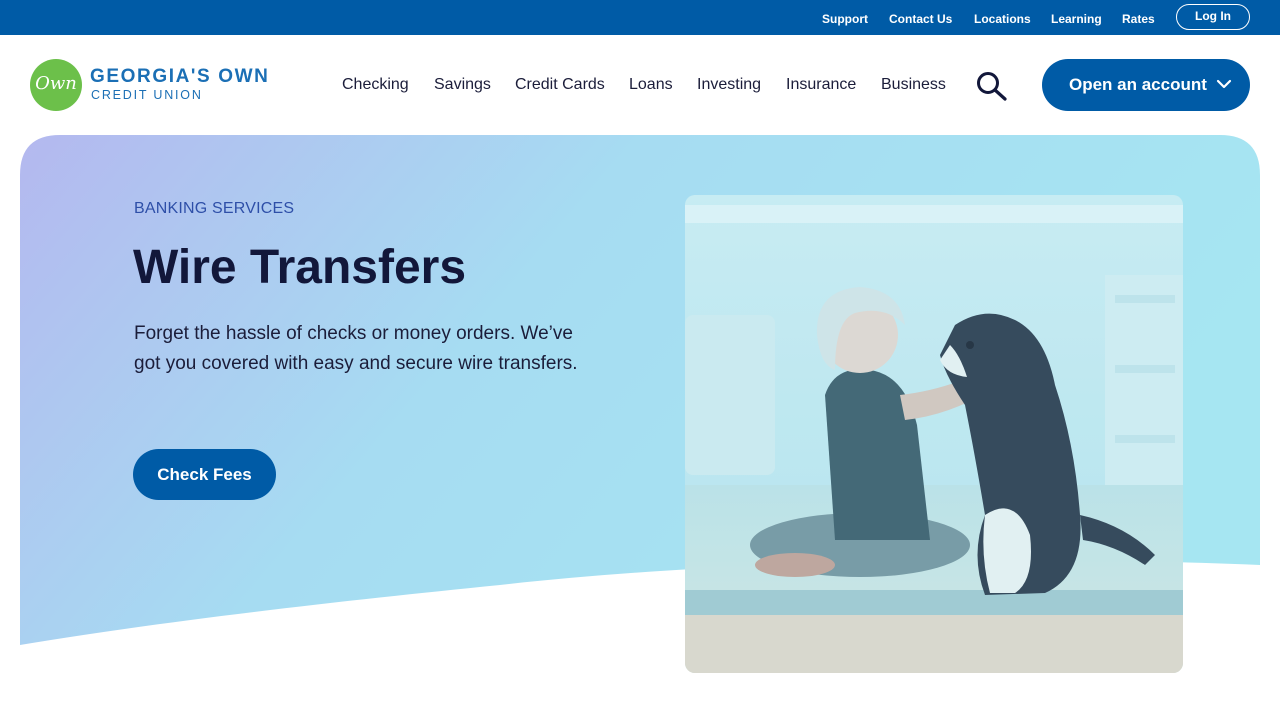 The image size is (1280, 720). What do you see at coordinates (214, 208) in the screenshot?
I see `hero-eyebrow: BANKING SERVICES` at bounding box center [214, 208].